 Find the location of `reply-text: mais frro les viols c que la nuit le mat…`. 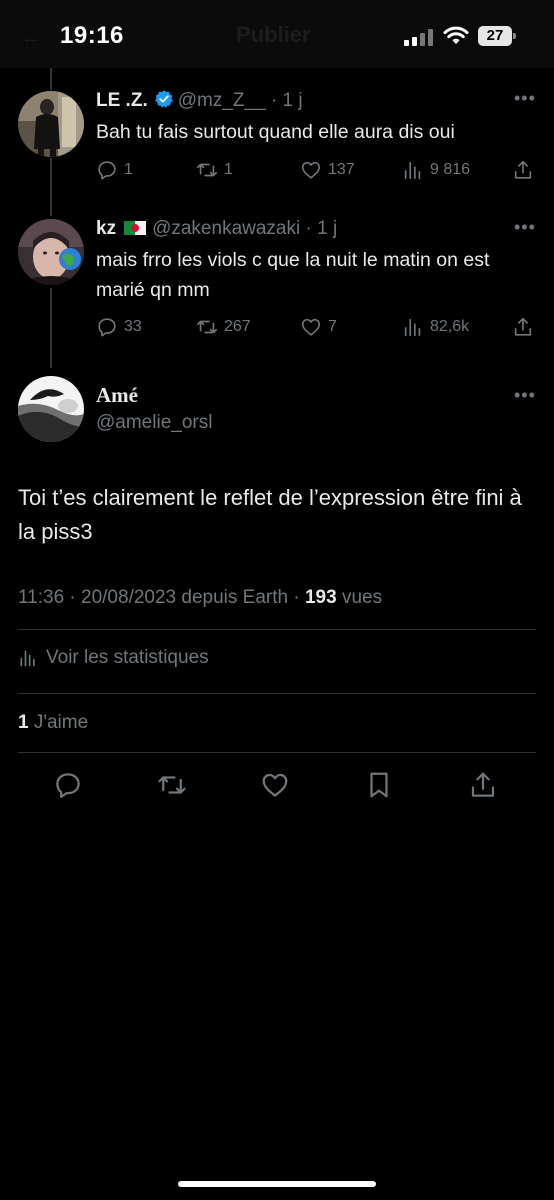

reply-text: mais frro les viols c que la nuit le mat… is located at coordinates (293, 275).